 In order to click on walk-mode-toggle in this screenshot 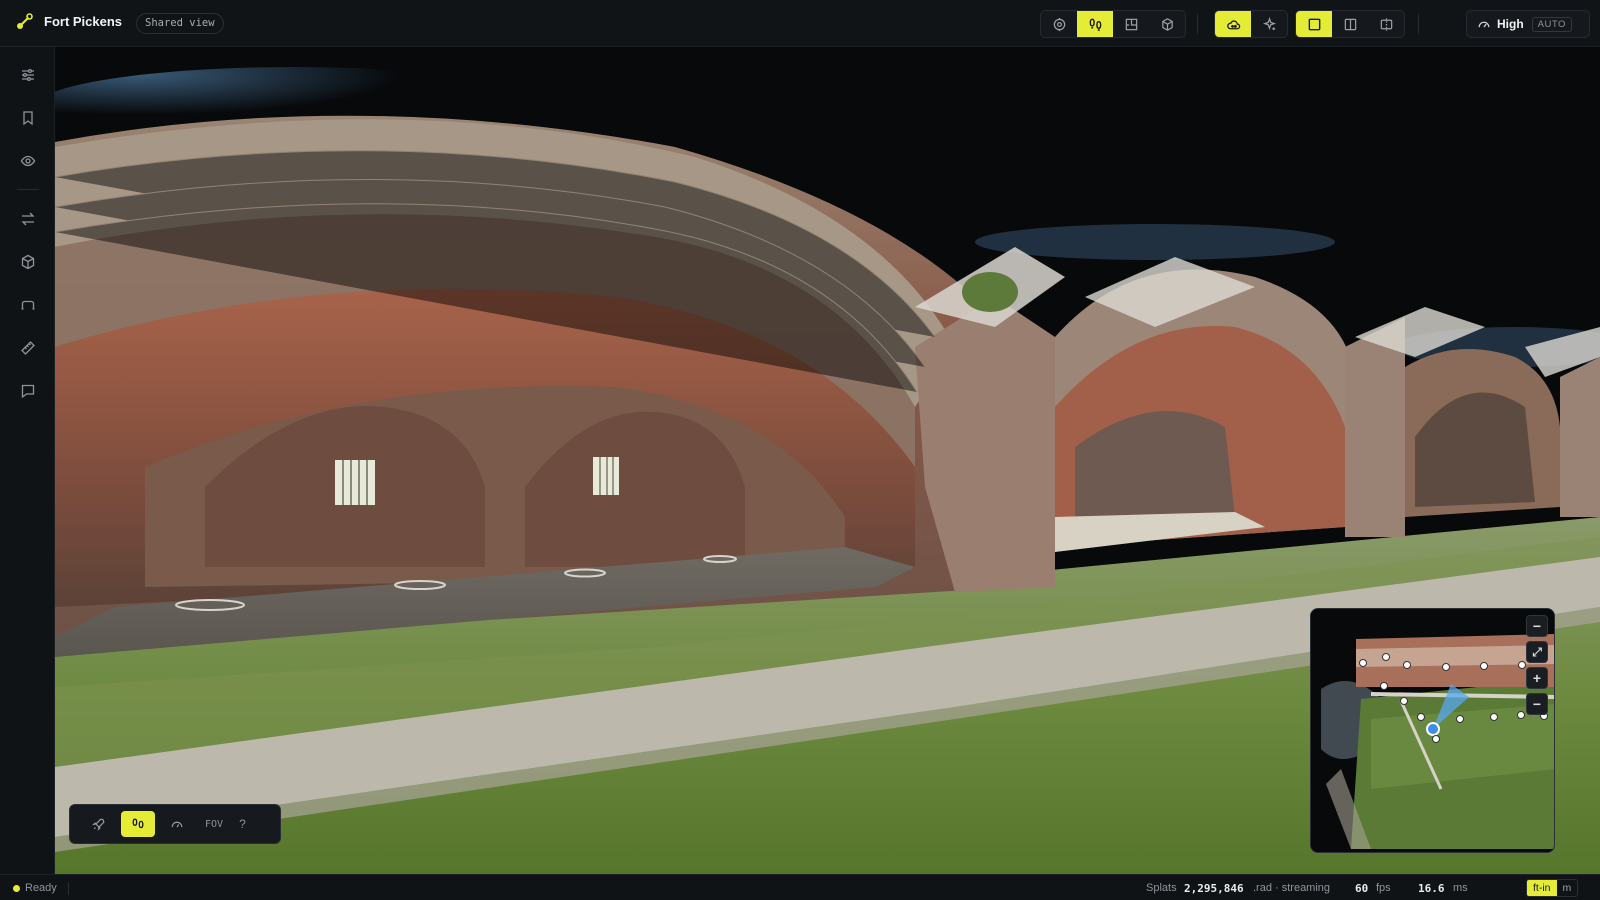, I will do `click(138, 824)`.